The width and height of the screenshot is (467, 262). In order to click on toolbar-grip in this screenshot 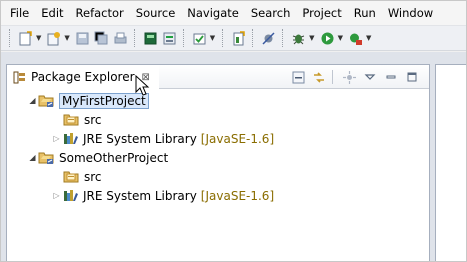, I will do `click(10, 38)`.